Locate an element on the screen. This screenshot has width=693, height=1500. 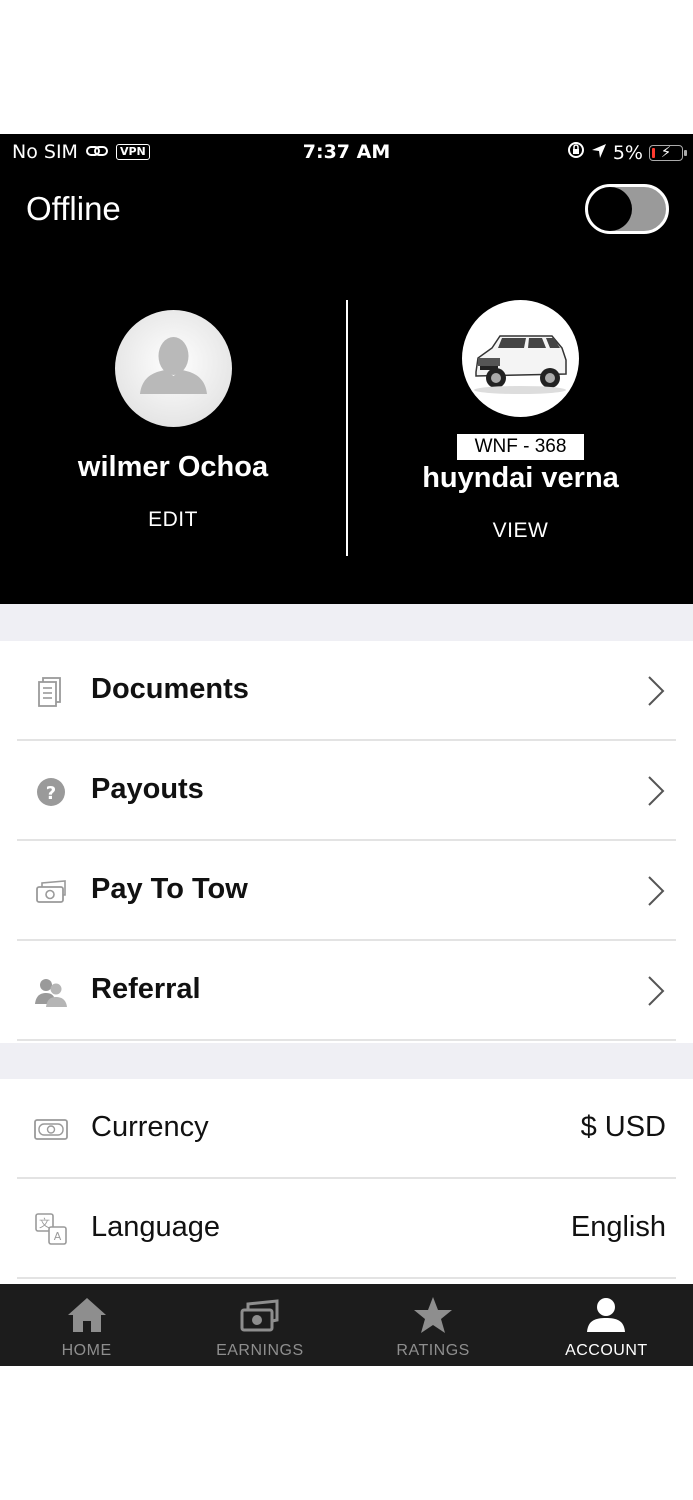
referral-icon is located at coordinates (51, 991).